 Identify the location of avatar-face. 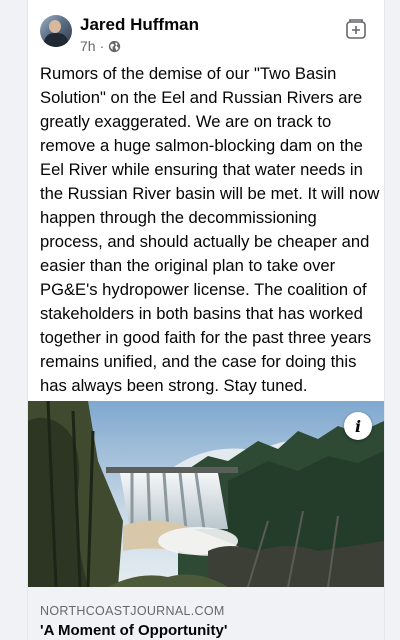
(55, 26).